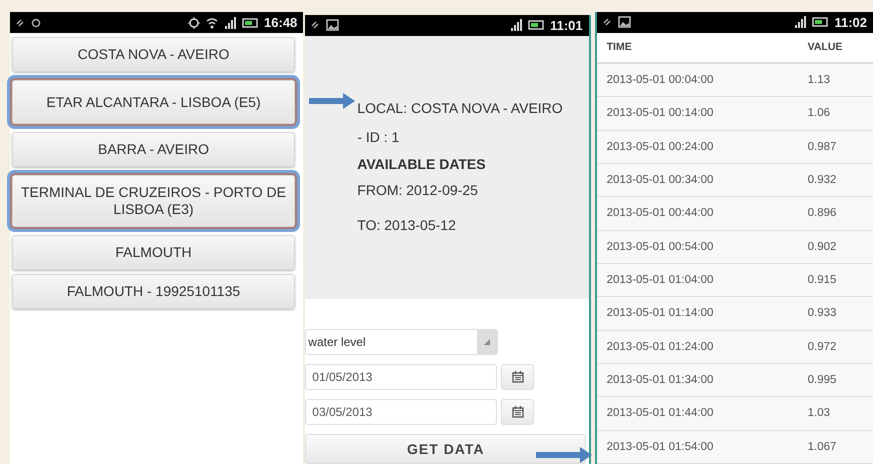 This screenshot has height=464, width=873. Describe the element at coordinates (823, 313) in the screenshot. I see `table-cell-text: 0.933` at that location.